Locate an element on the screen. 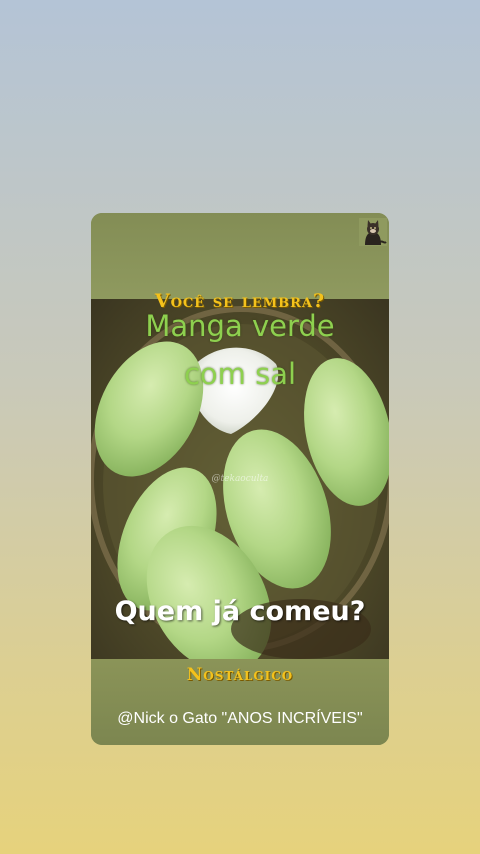  title-line-2: com sal is located at coordinates (240, 374).